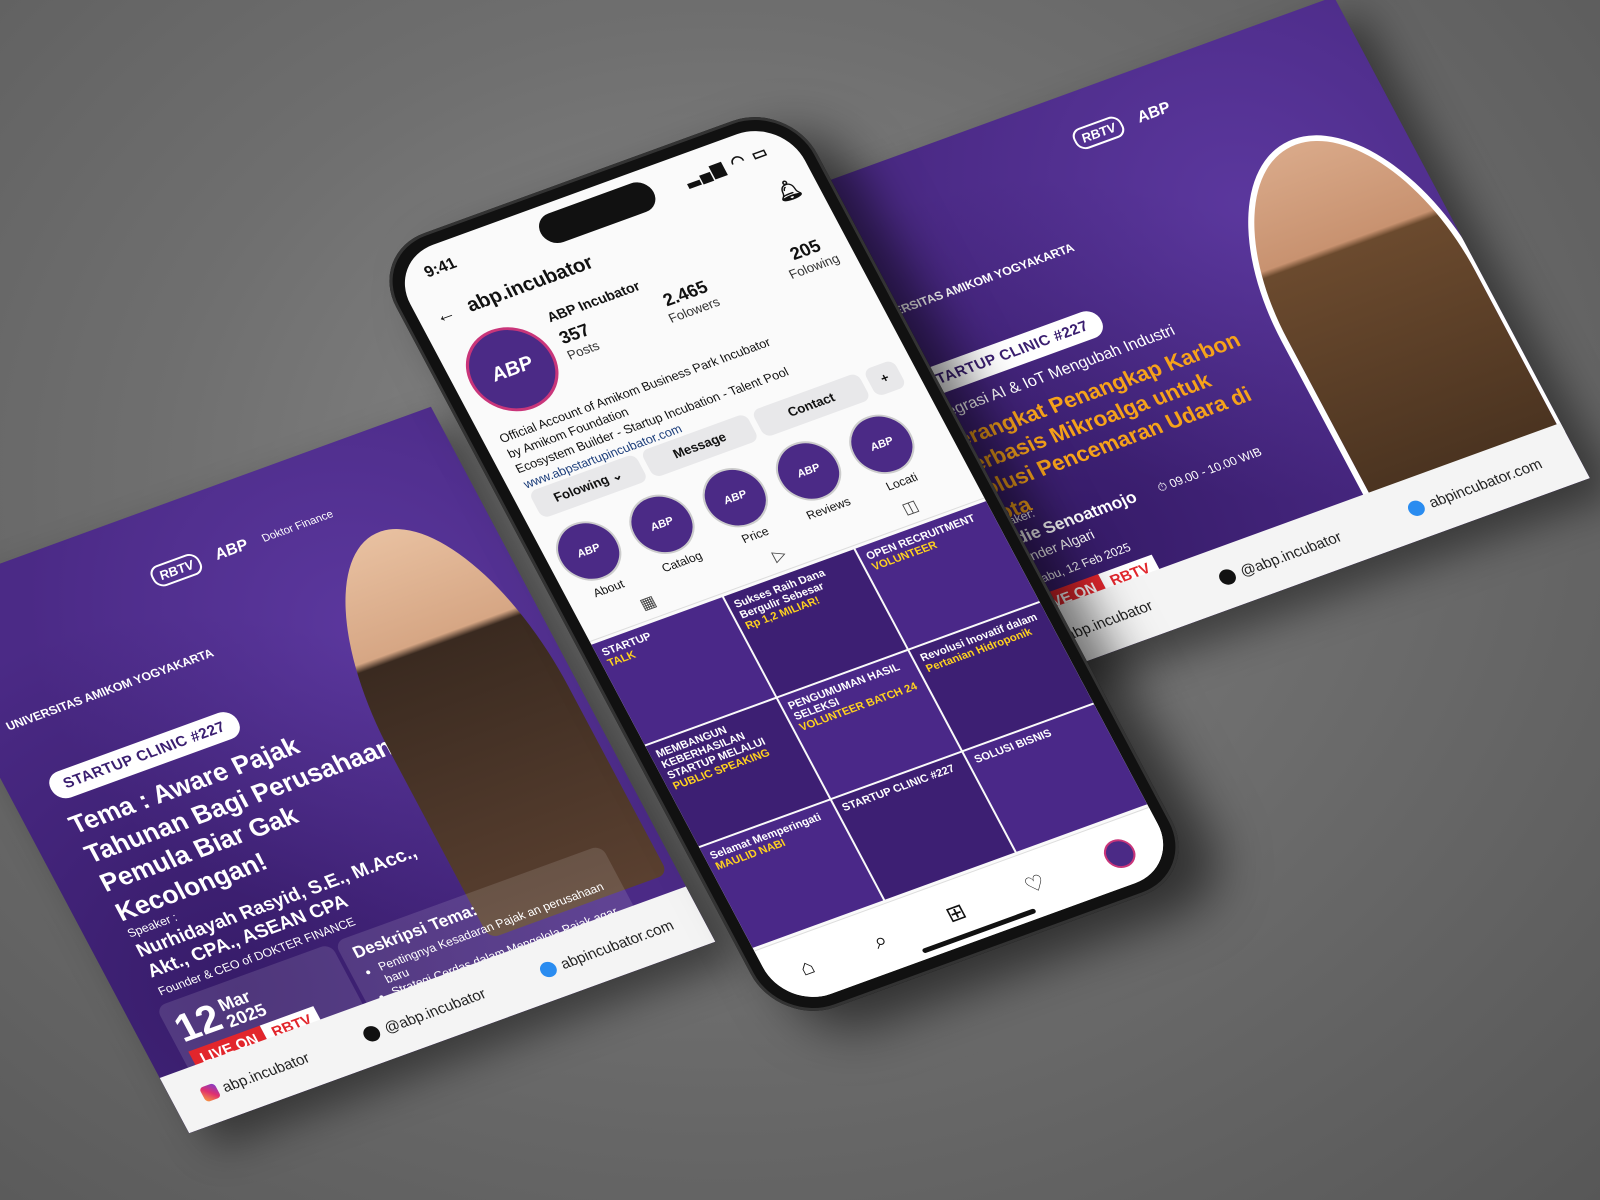 The height and width of the screenshot is (1200, 1600). What do you see at coordinates (807, 968) in the screenshot?
I see `home-icon: ⌂` at bounding box center [807, 968].